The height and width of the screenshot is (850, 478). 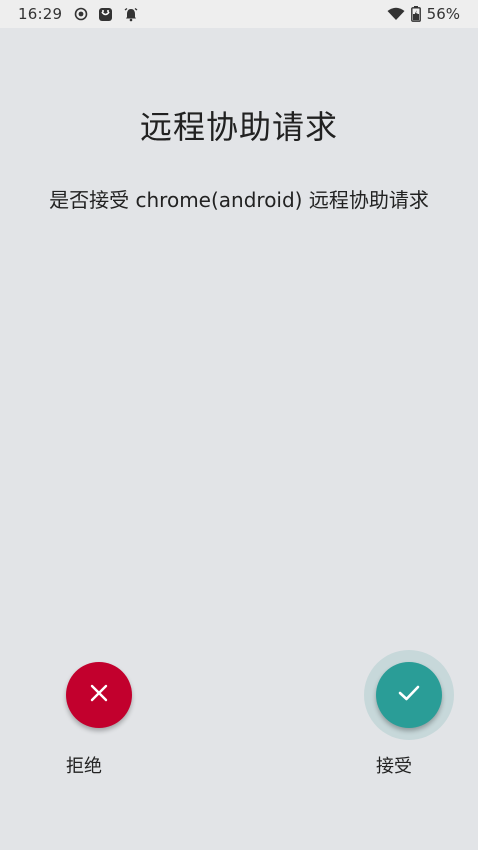 I want to click on status-icons-right: 56%, so click(x=423, y=14).